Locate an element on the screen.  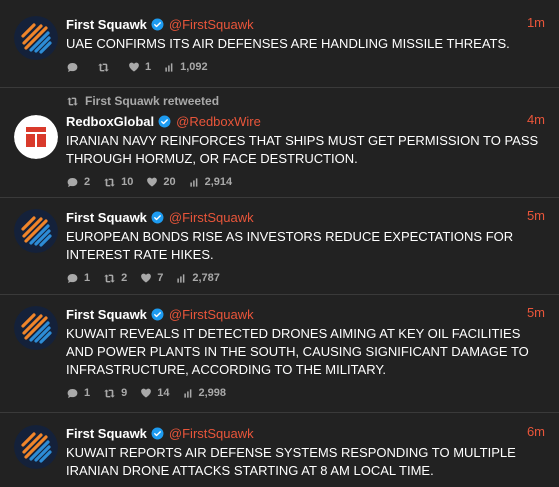
tweet-actions: 1 2 7 2,787 is located at coordinates (305, 278).